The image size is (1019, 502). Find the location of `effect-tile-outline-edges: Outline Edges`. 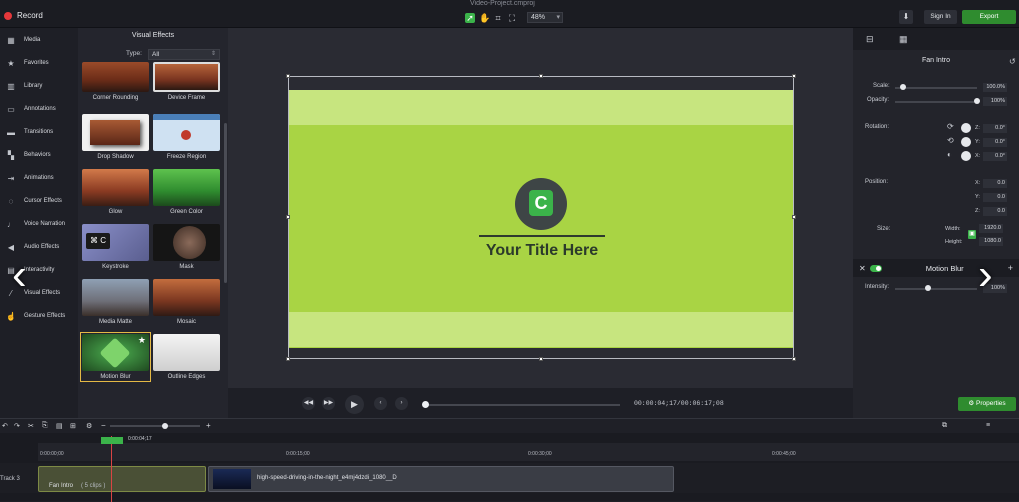

effect-tile-outline-edges: Outline Edges is located at coordinates (186, 357).